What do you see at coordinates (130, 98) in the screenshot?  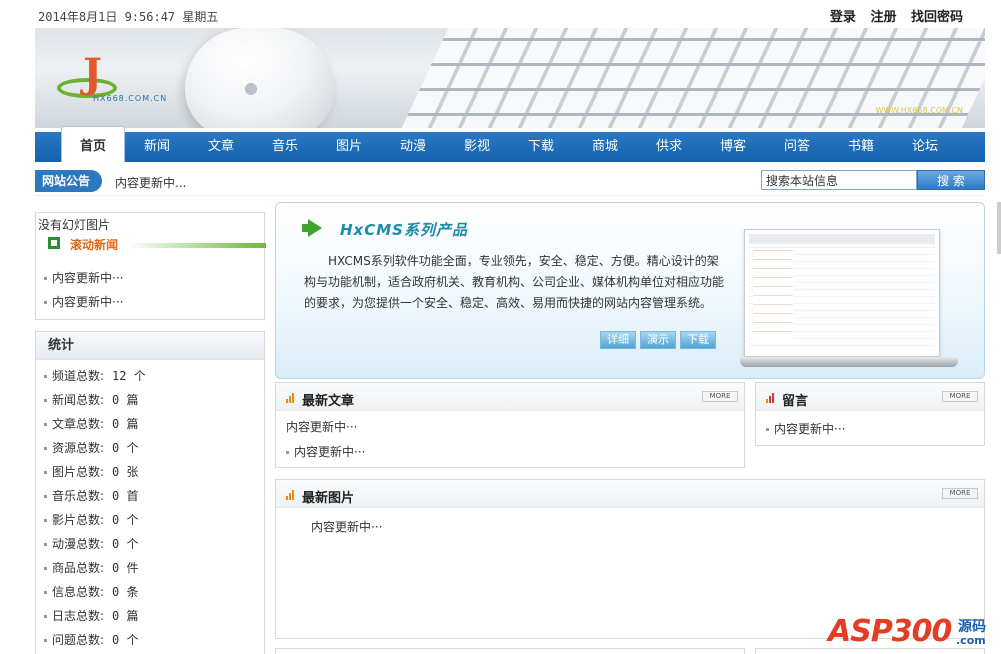 I see `logo-text: HX668.COM.CN` at bounding box center [130, 98].